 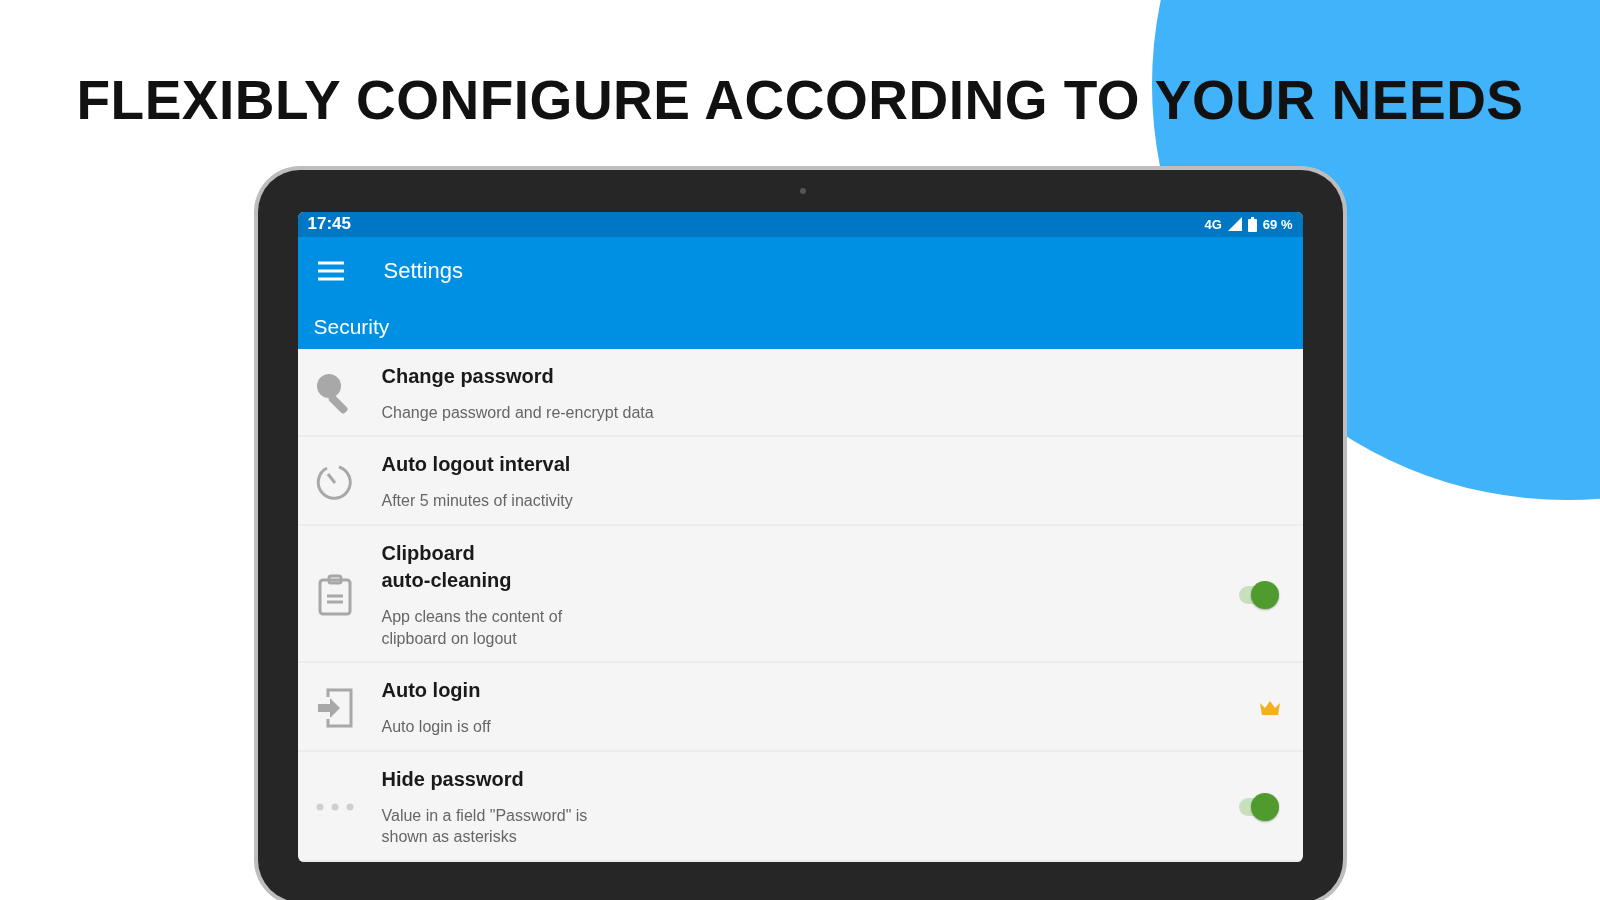 What do you see at coordinates (351, 326) in the screenshot?
I see `section-title: Security` at bounding box center [351, 326].